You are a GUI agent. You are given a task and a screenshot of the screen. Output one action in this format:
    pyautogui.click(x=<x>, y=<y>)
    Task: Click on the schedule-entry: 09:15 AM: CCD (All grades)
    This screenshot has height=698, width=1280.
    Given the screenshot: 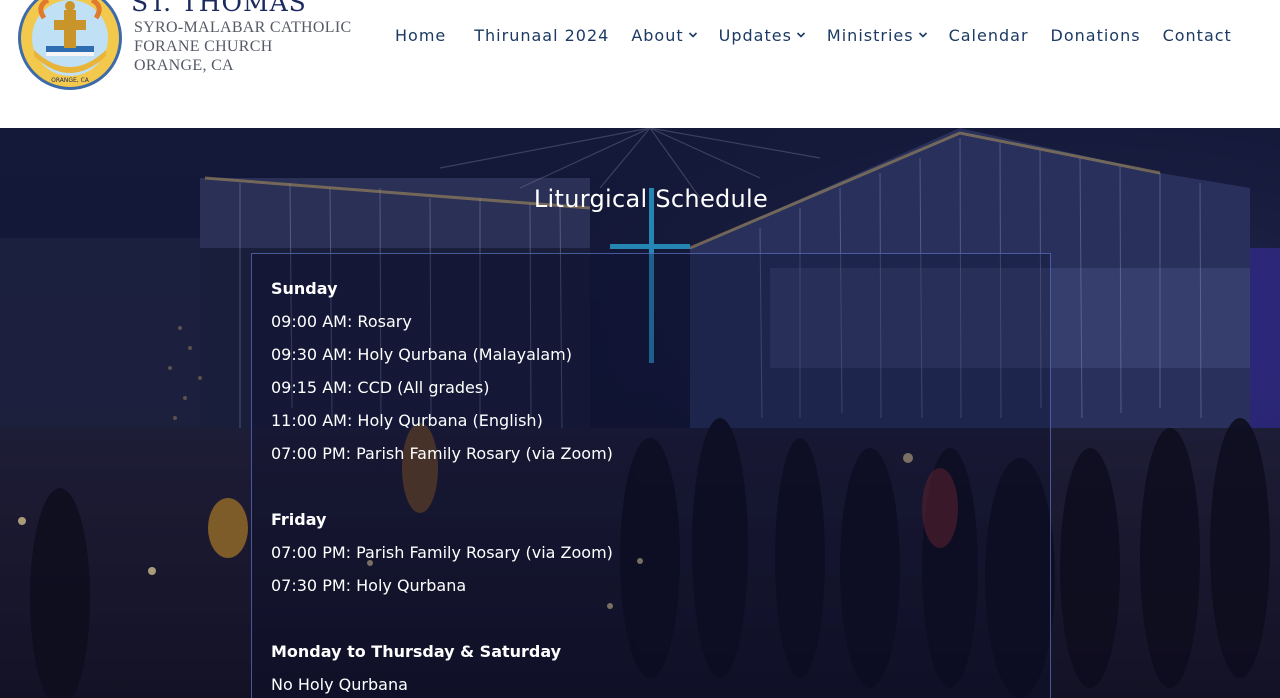 What is the action you would take?
    pyautogui.click(x=380, y=387)
    